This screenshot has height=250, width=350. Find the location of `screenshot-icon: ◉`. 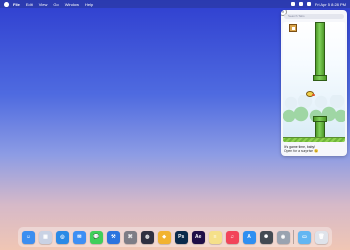

screenshot-icon: ◉ is located at coordinates (283, 237).